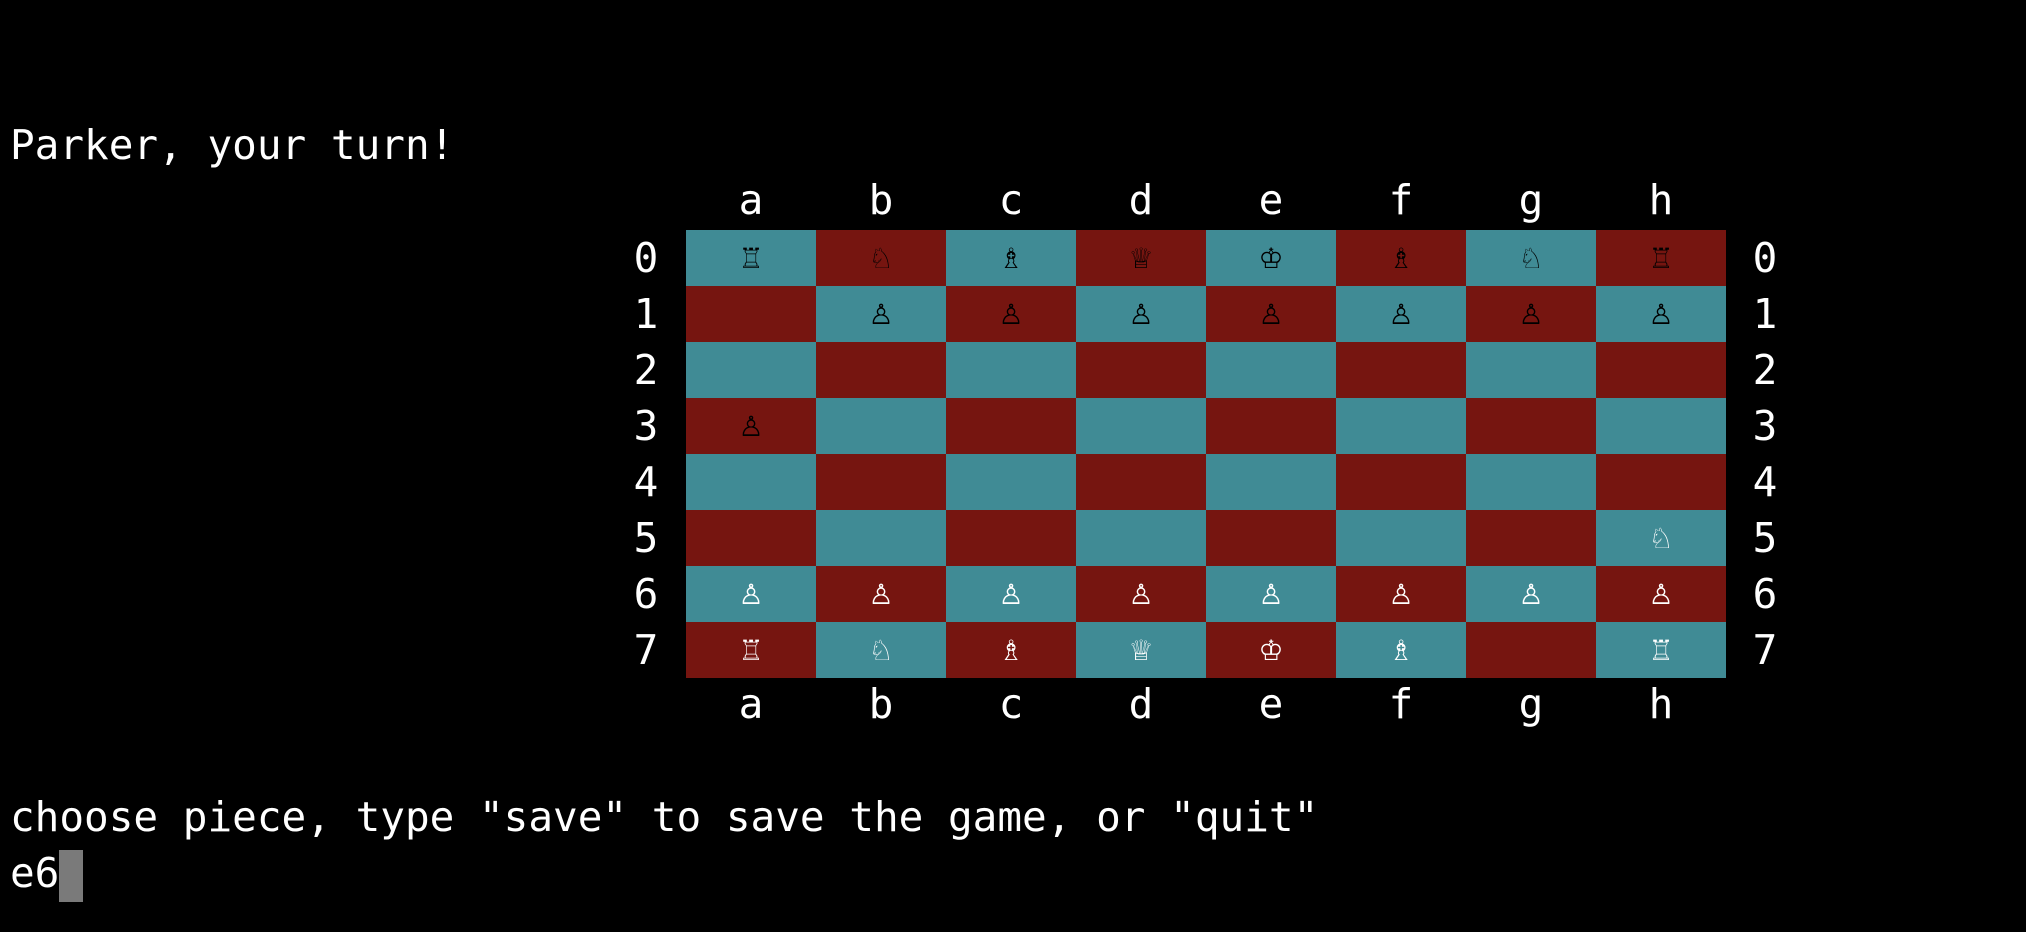  I want to click on square-d1: ♙, so click(1141, 314).